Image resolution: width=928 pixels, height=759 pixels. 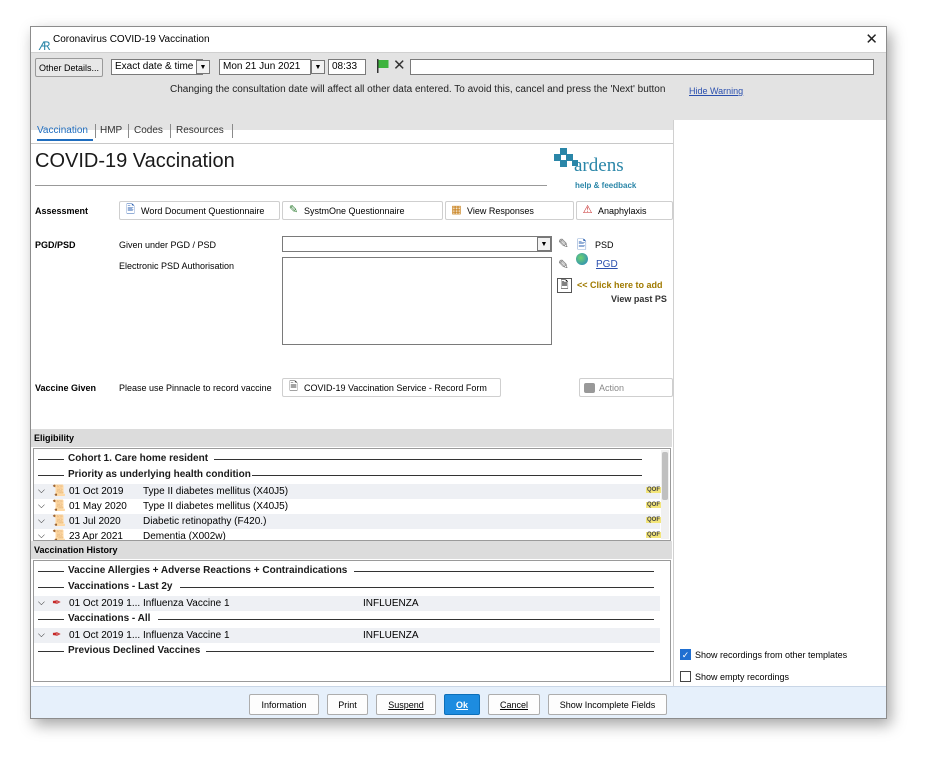 I want to click on ardens-logo-text: ardens, so click(x=599, y=165).